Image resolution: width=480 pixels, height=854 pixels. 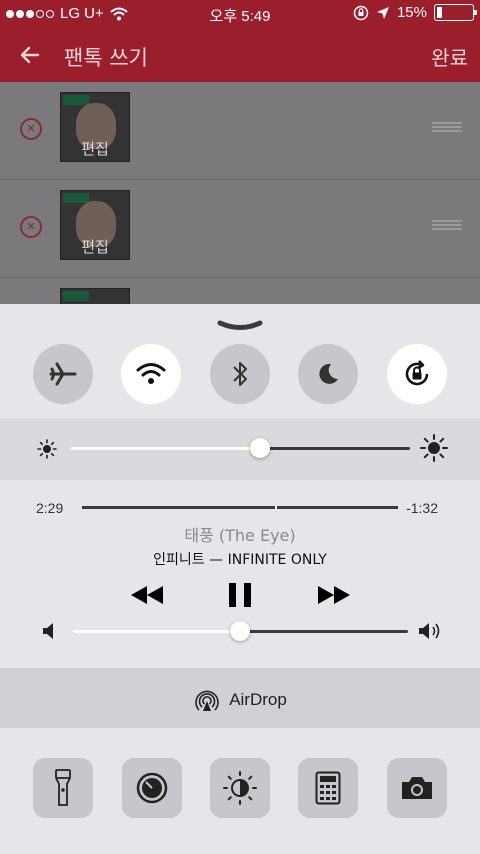 What do you see at coordinates (165, 448) in the screenshot?
I see `brightness-fill` at bounding box center [165, 448].